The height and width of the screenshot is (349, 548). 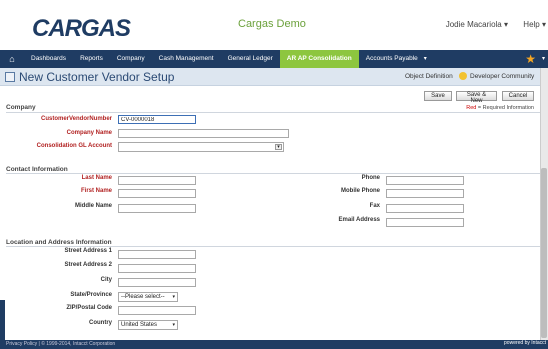 I want to click on cvn-label: CustomerVendorNumber, so click(x=76, y=119).